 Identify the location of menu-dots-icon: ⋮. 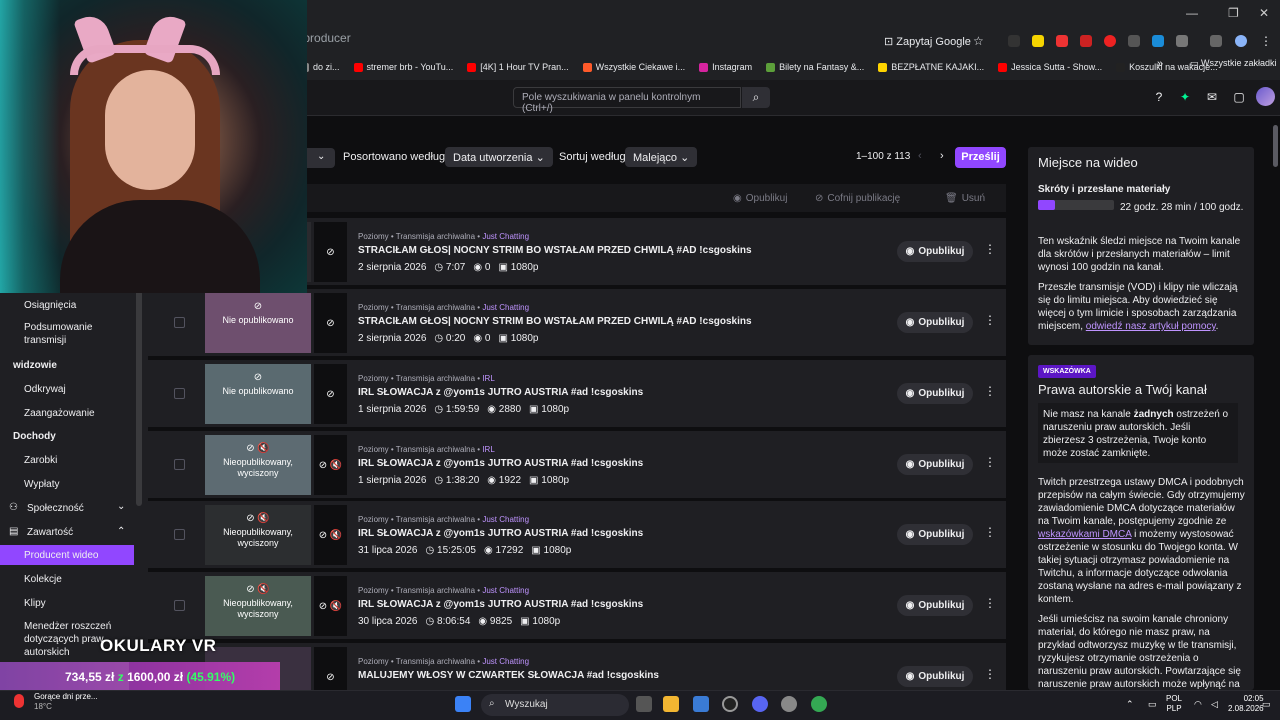
(1266, 41).